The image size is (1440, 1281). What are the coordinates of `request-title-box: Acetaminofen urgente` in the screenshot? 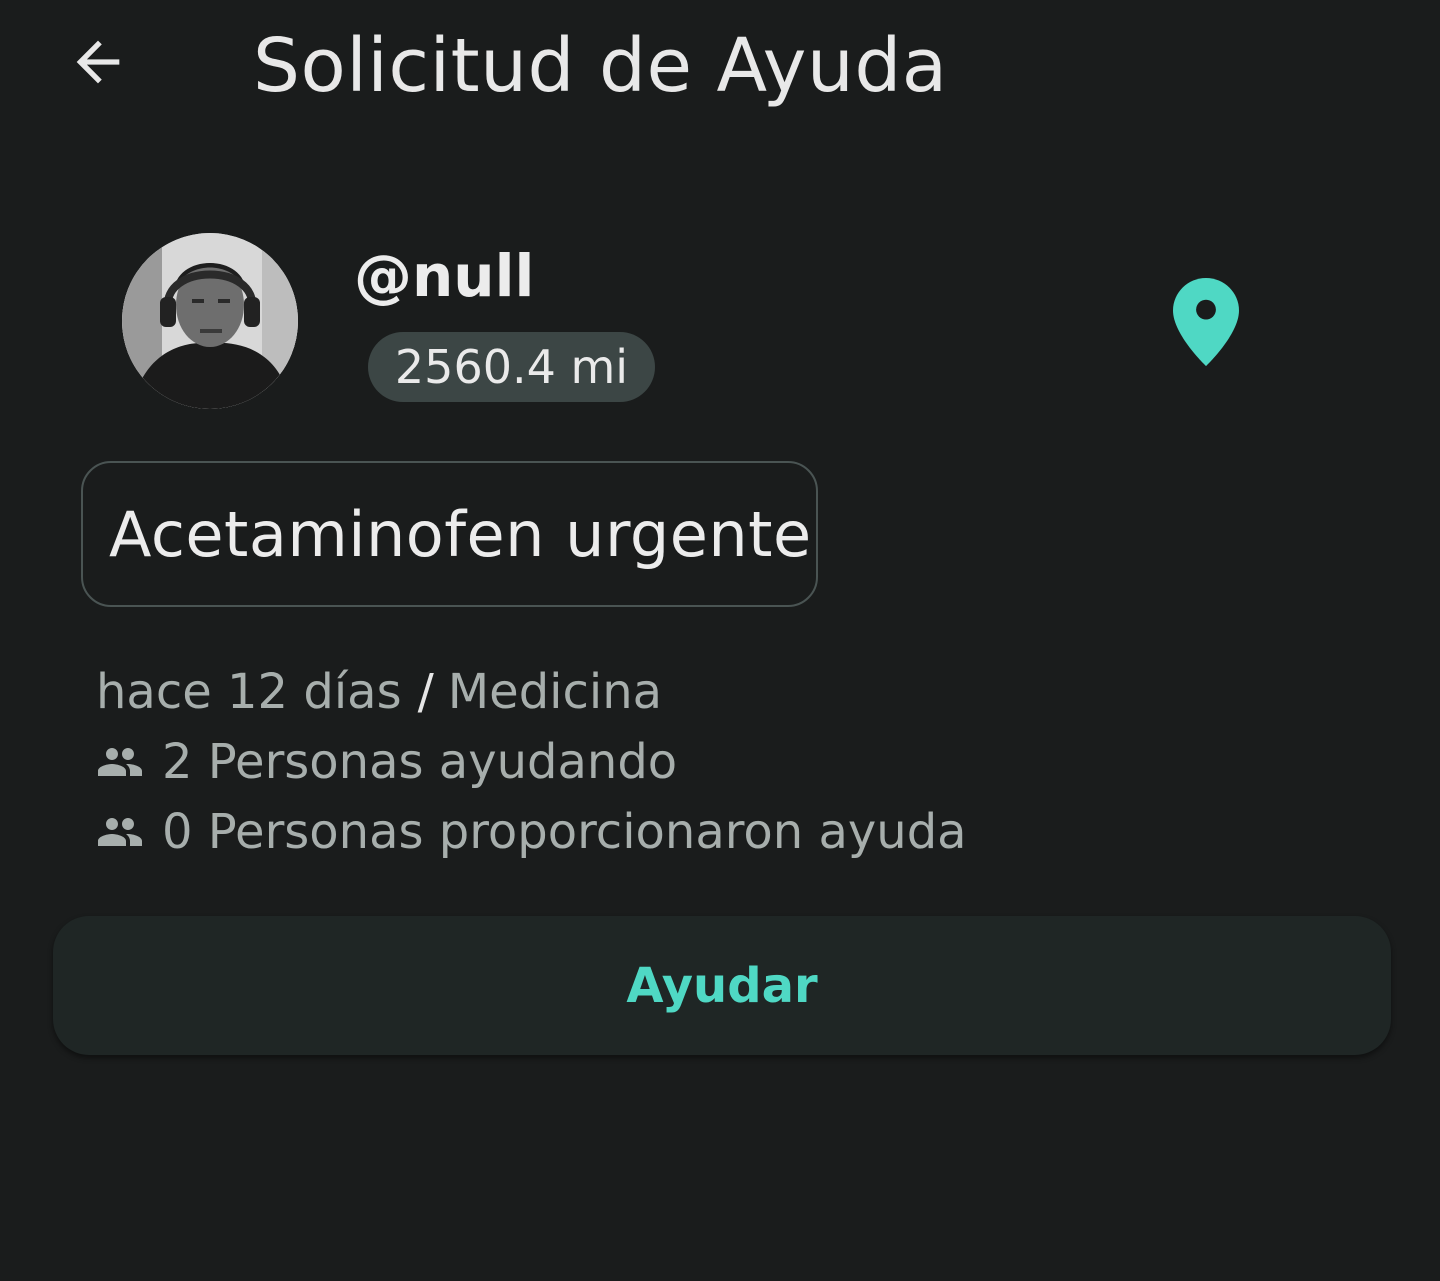 It's located at (449, 534).